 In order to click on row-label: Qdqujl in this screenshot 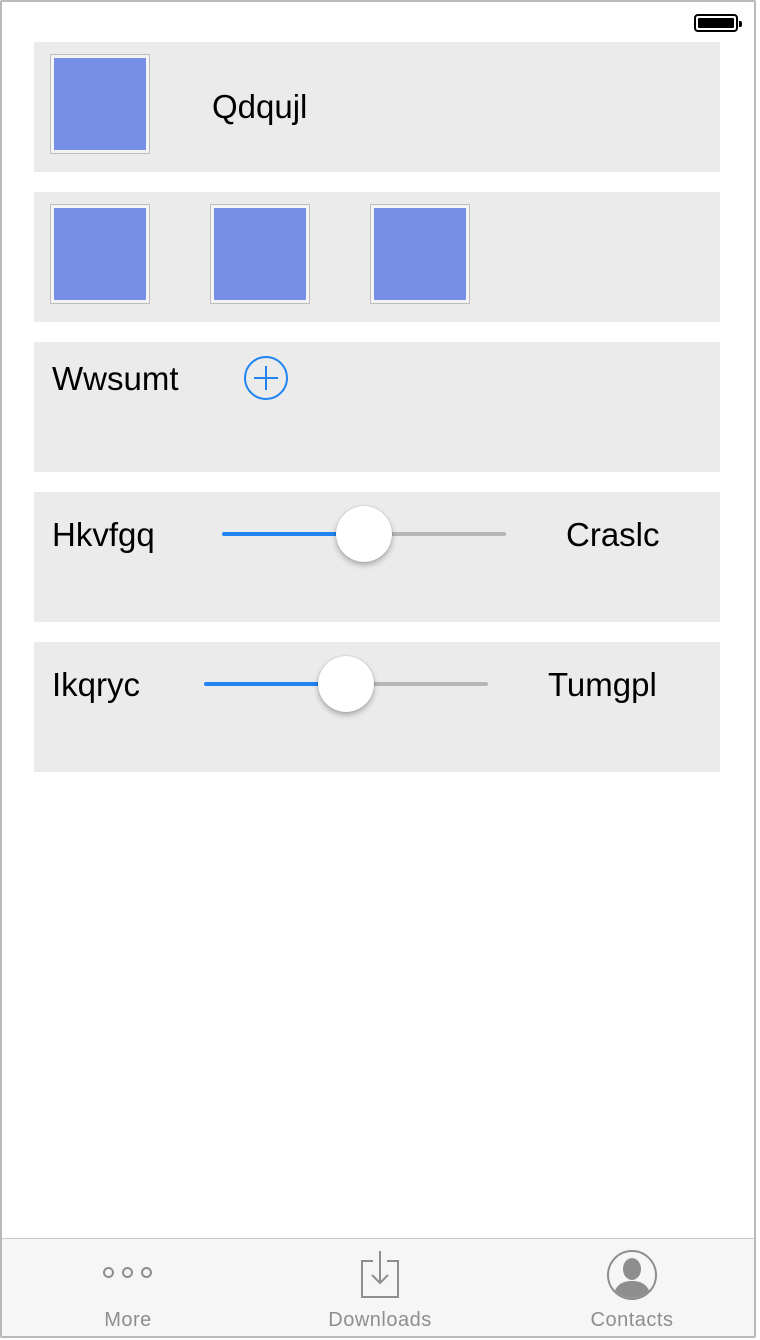, I will do `click(260, 106)`.